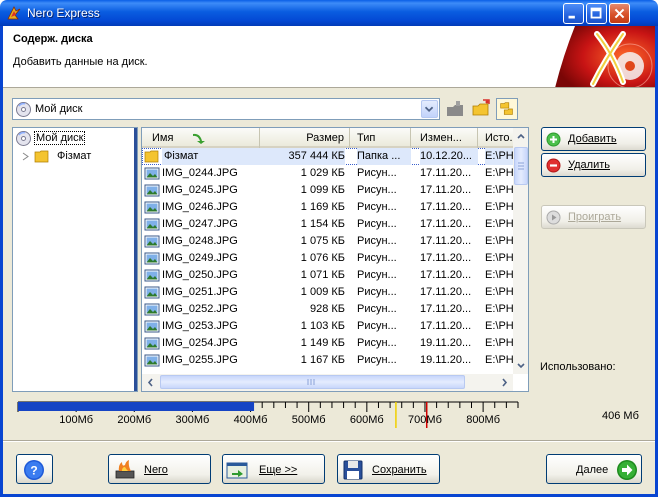 This screenshot has height=497, width=658. I want to click on capacity-scale-label: 800Мб, so click(483, 420).